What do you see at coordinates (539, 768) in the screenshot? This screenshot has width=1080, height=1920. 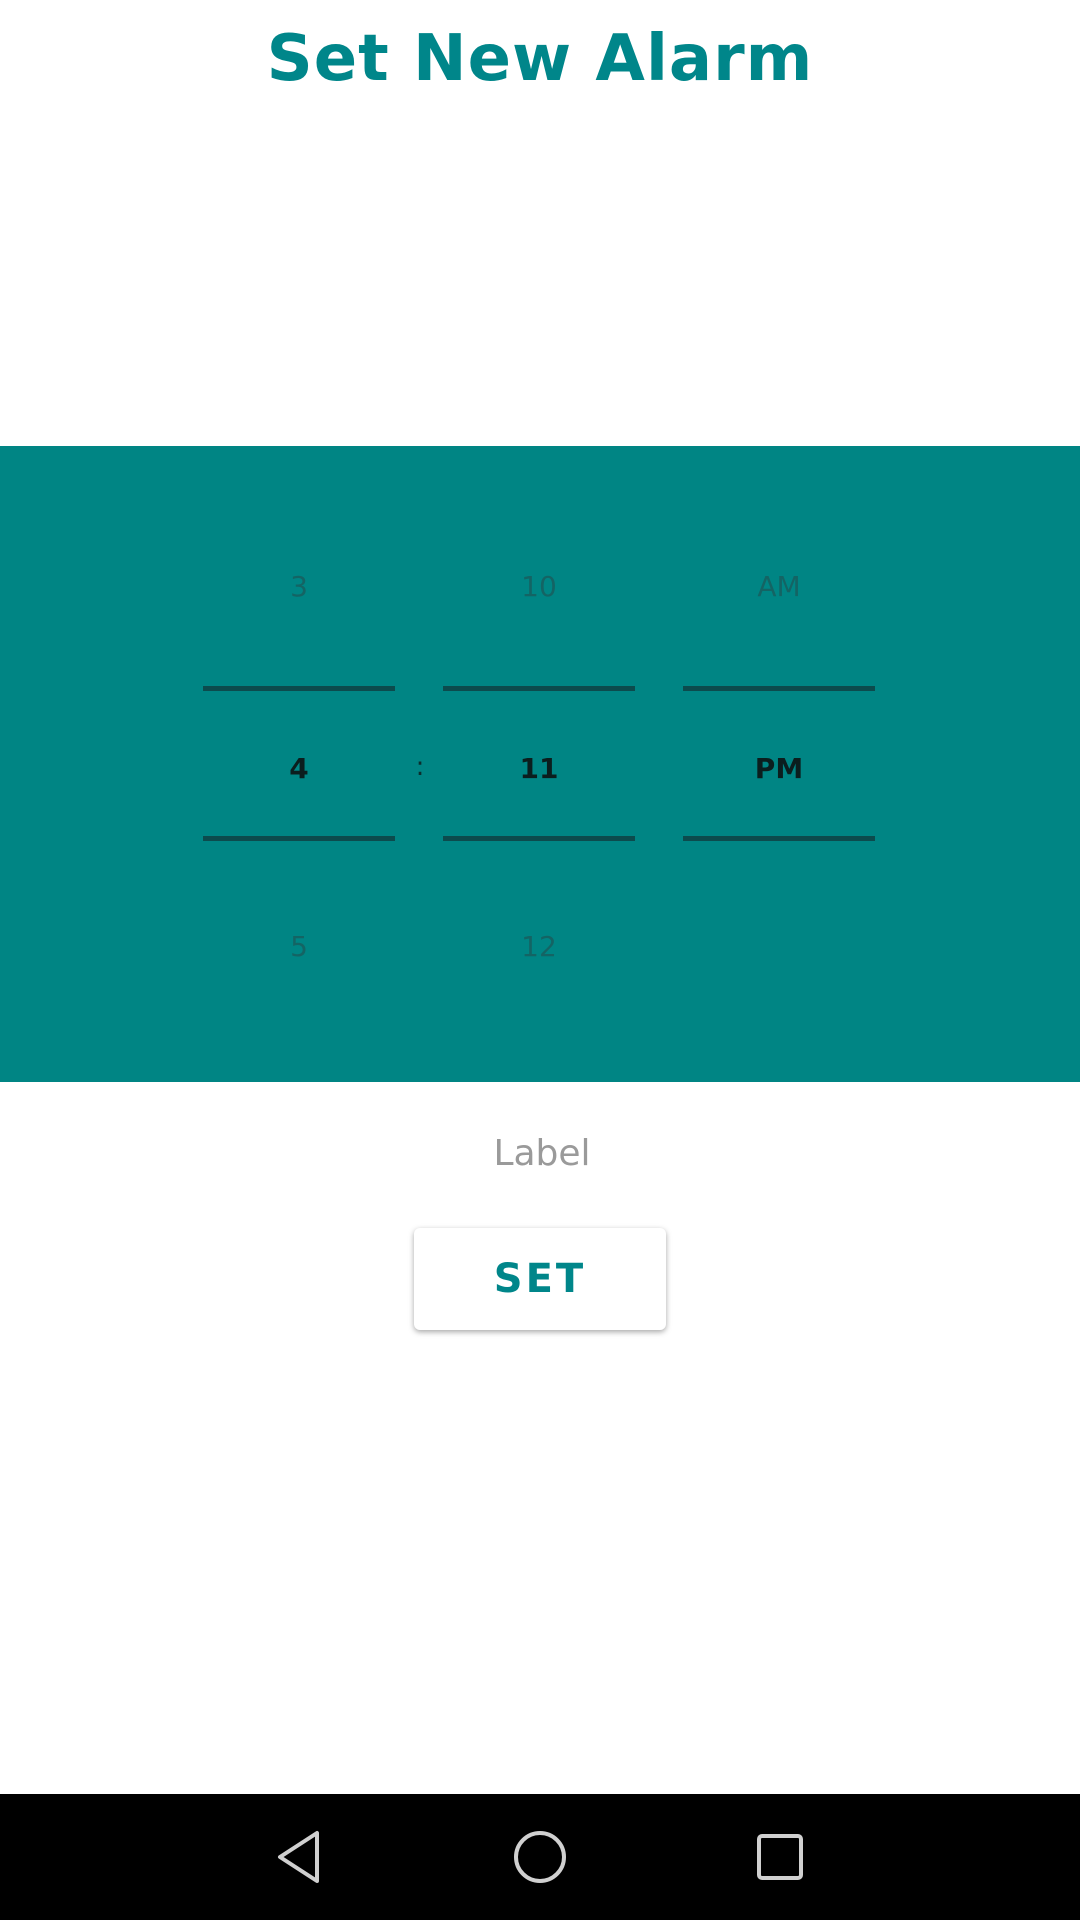 I see `minute-selected-value: 11` at bounding box center [539, 768].